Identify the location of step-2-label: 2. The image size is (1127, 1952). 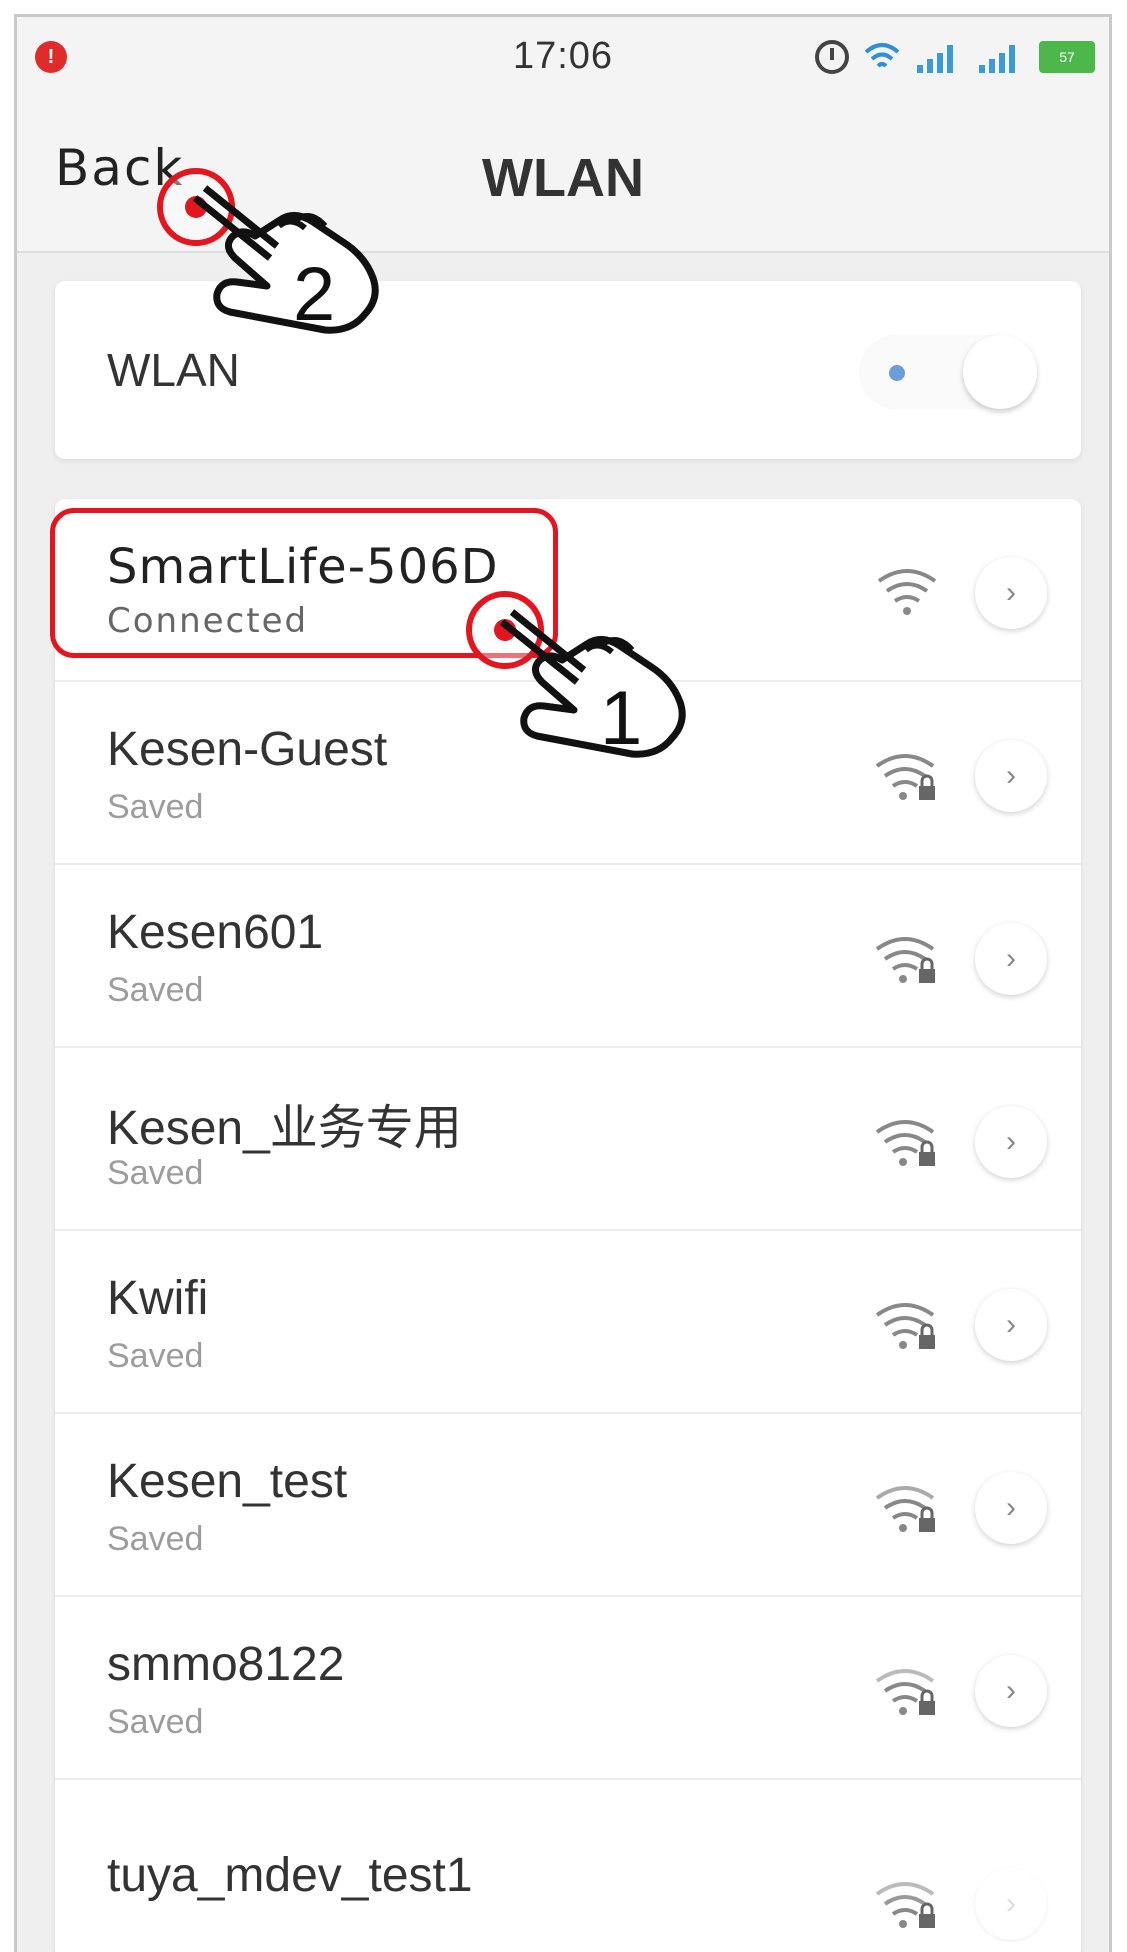
(314, 294).